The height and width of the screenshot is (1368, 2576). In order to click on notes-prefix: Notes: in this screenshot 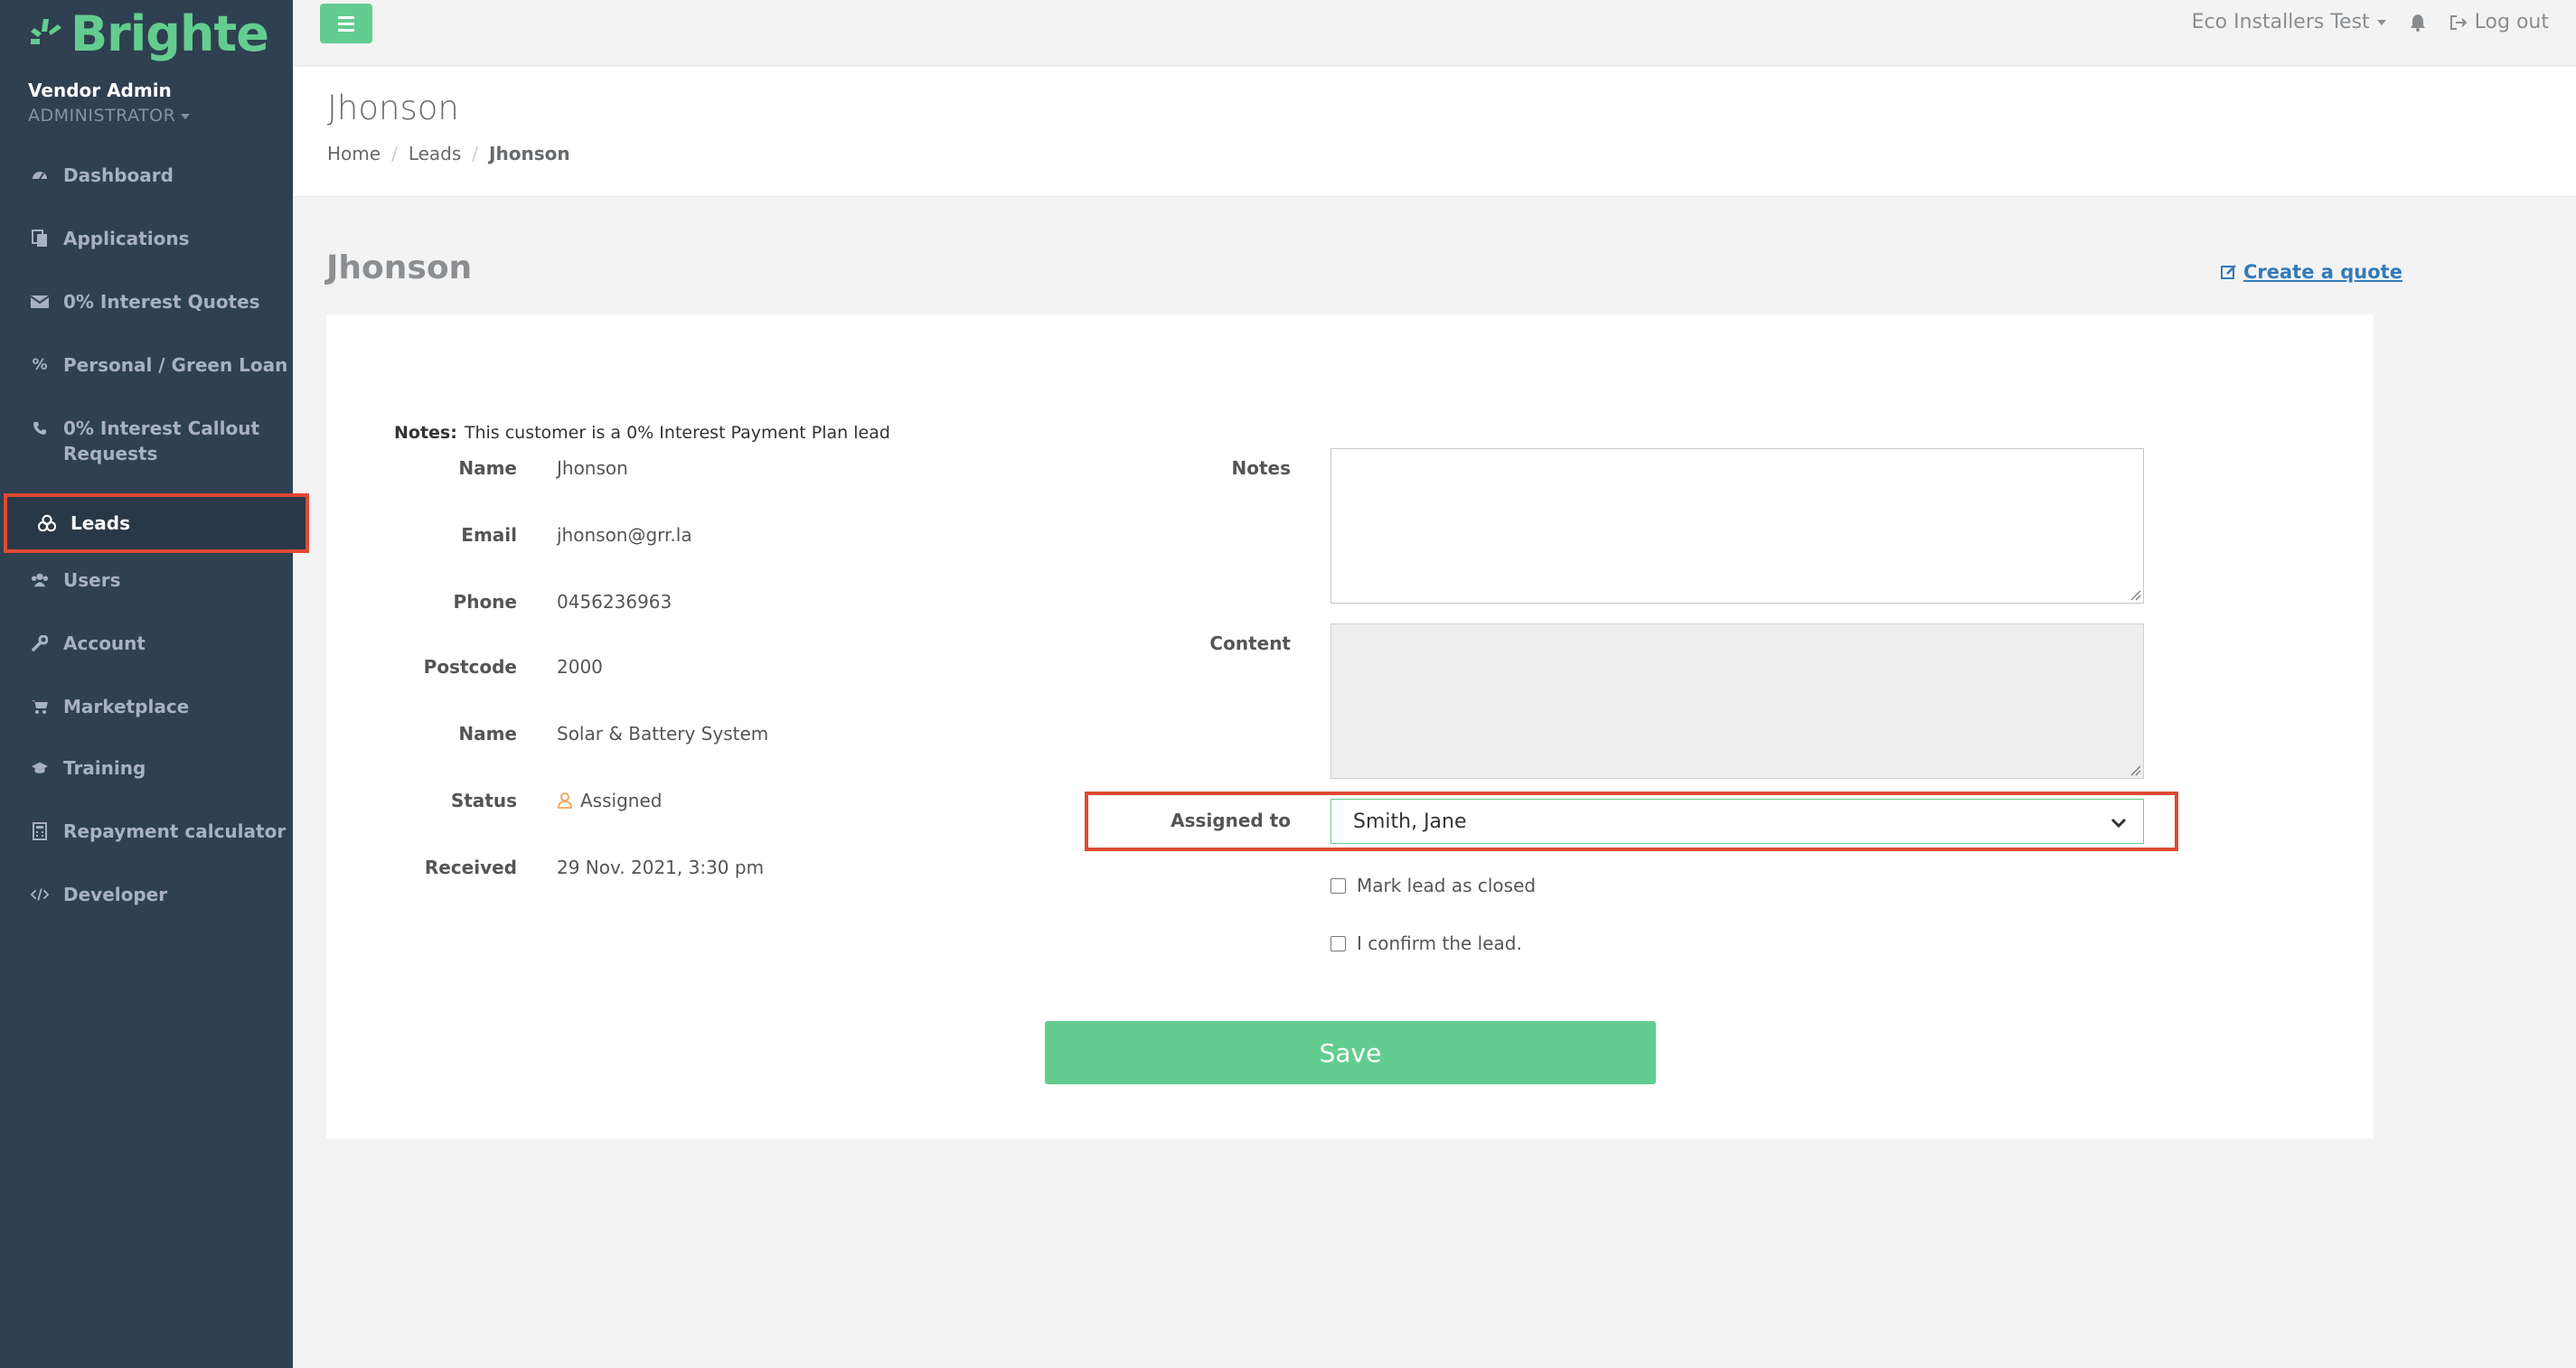, I will do `click(426, 433)`.